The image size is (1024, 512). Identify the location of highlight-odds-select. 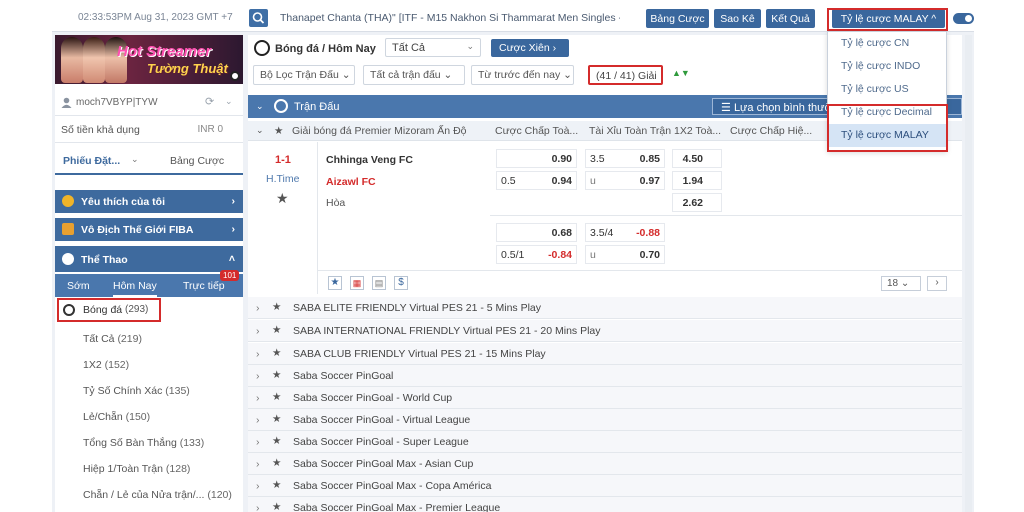
(887, 19).